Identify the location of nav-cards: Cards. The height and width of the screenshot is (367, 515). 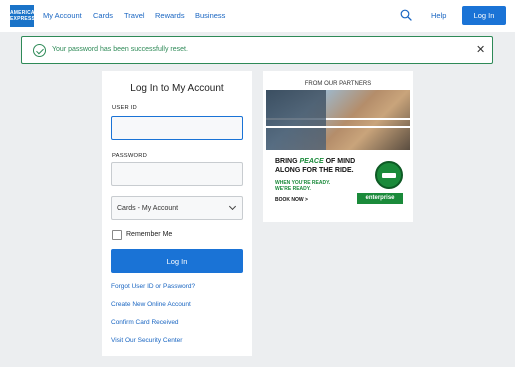
(103, 15).